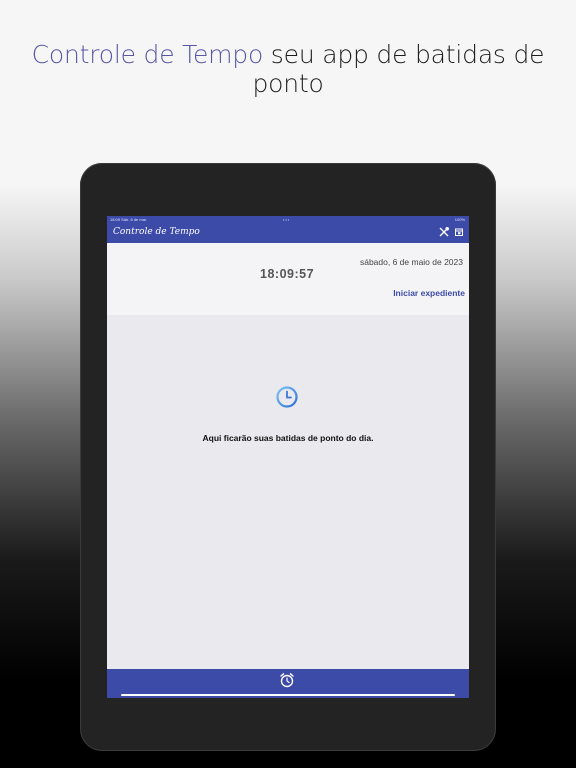  I want to click on headline-accent: Controle de Tempo, so click(147, 54).